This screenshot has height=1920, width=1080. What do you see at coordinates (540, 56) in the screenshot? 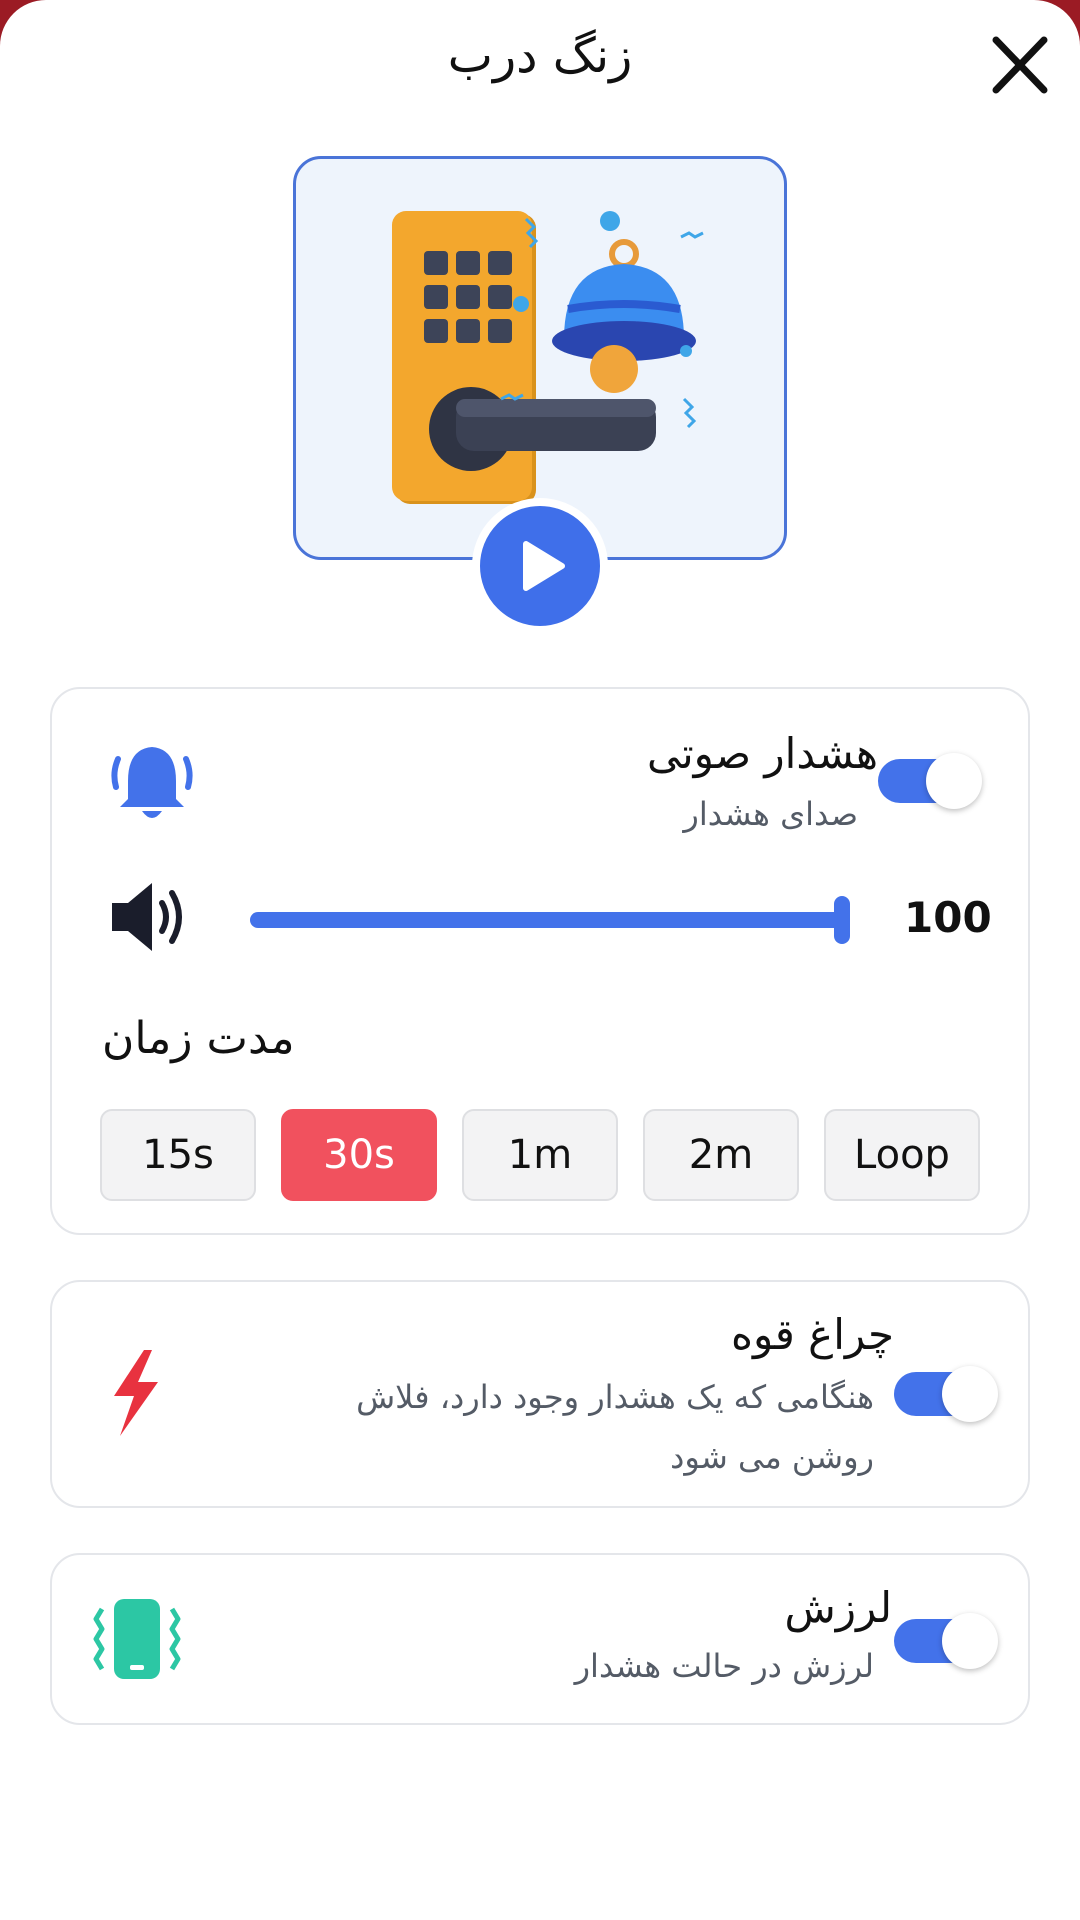
I see `page-title: زنگ درب` at bounding box center [540, 56].